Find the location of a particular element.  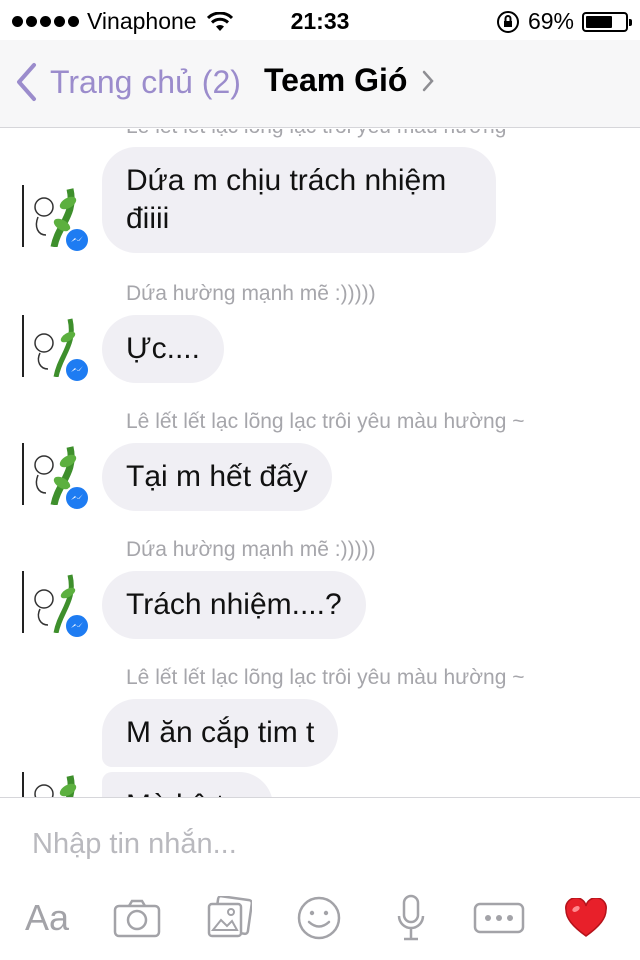

status-right: 69% is located at coordinates (564, 21).